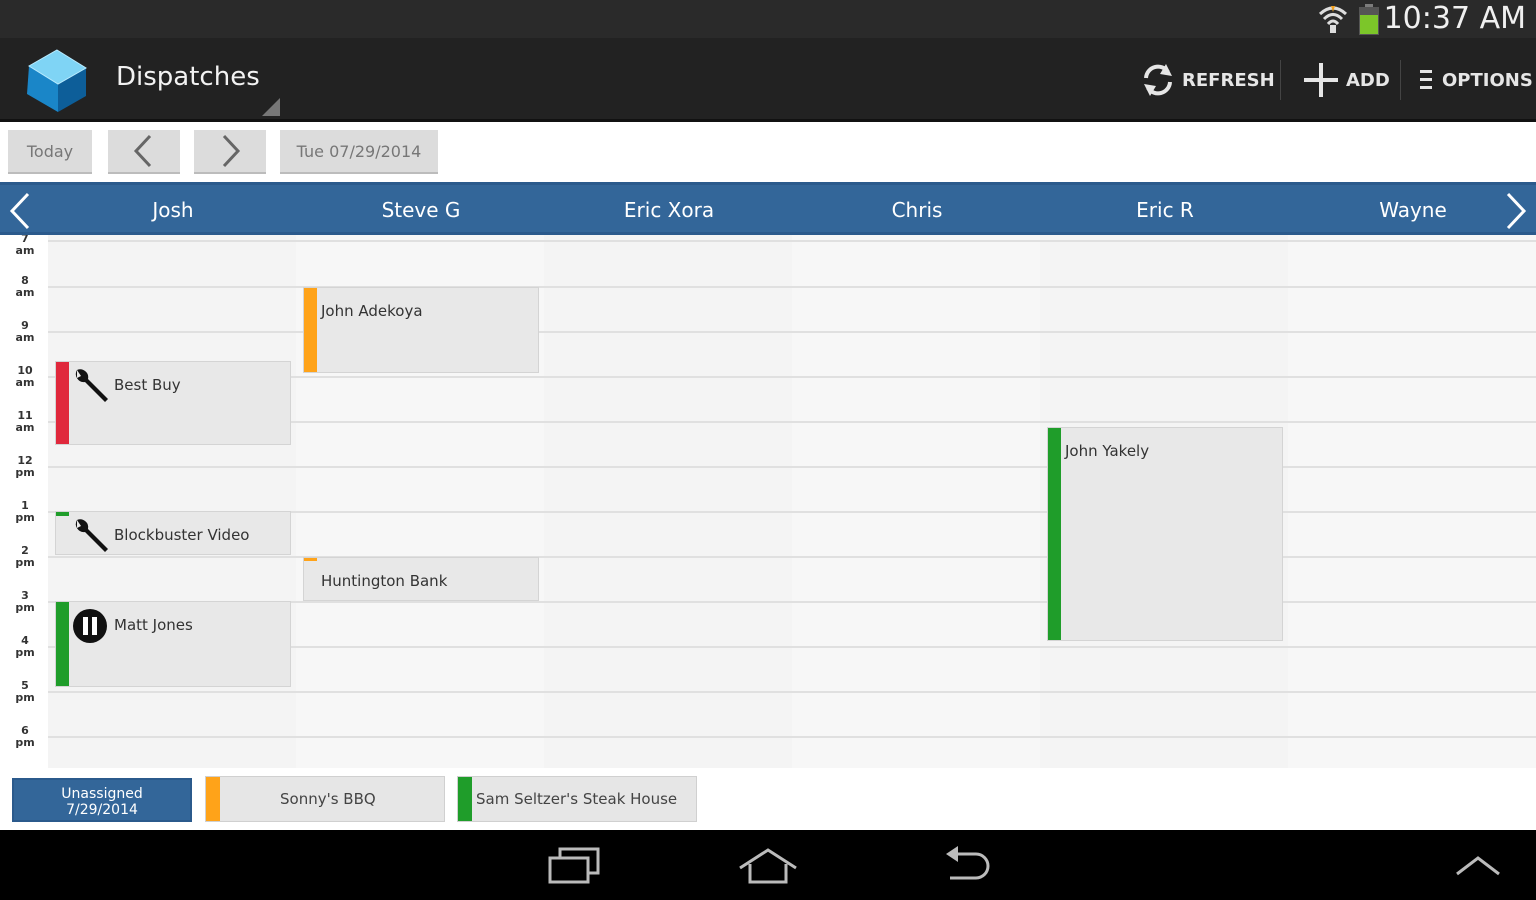  I want to click on refresh-icon, so click(1158, 80).